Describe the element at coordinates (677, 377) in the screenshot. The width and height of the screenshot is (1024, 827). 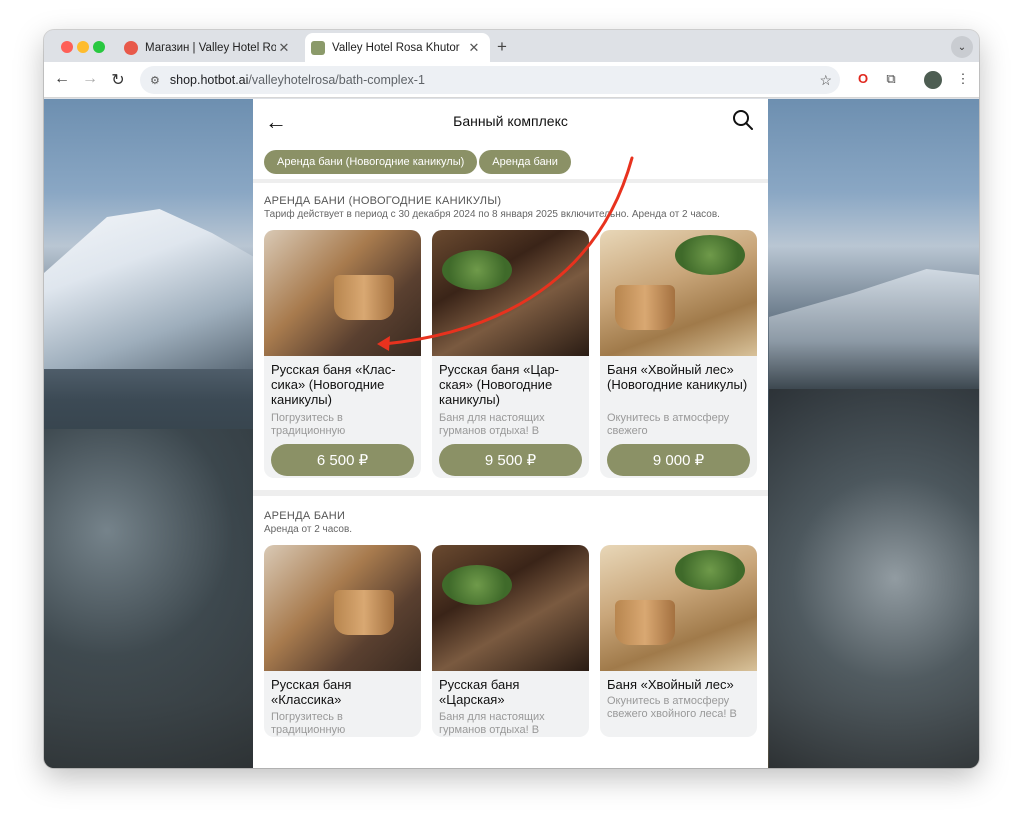
I see `product-name: Баня «Хвойный лес» (Новогодние каникулы)` at that location.